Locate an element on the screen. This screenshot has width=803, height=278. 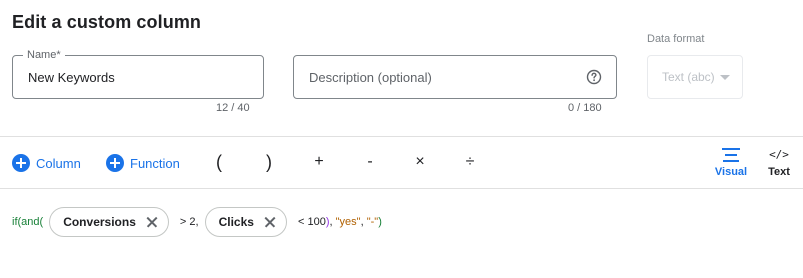
data-format-value: Text (abc) is located at coordinates (688, 77).